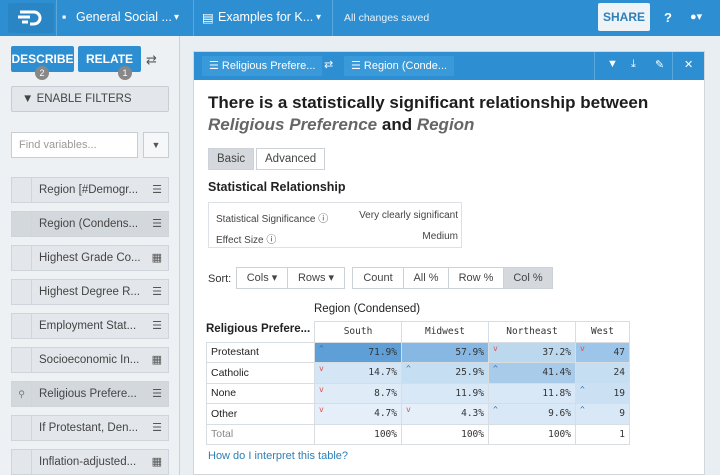 The height and width of the screenshot is (475, 720). What do you see at coordinates (532, 373) in the screenshot?
I see `table-cell: ^ 41.4%` at bounding box center [532, 373].